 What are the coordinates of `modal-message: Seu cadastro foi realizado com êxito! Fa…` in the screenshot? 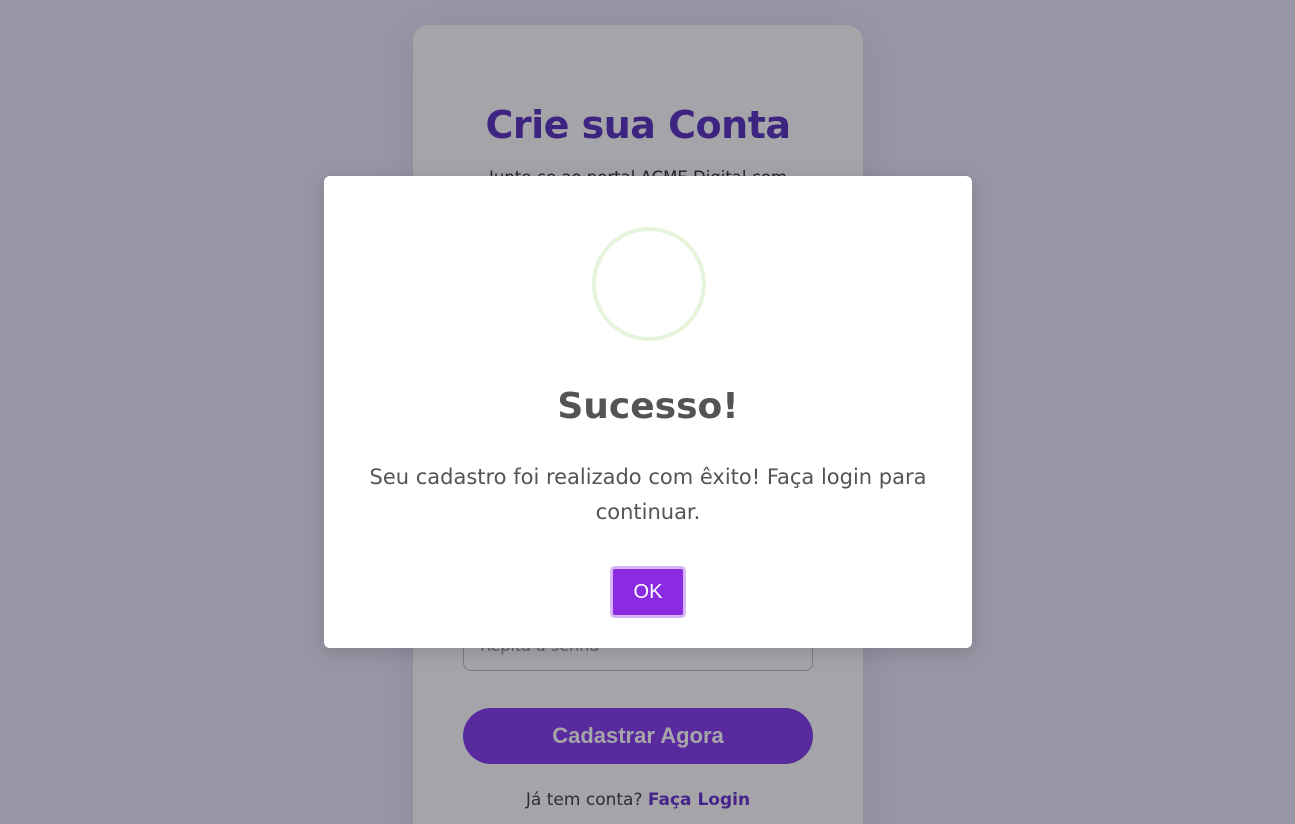 It's located at (648, 494).